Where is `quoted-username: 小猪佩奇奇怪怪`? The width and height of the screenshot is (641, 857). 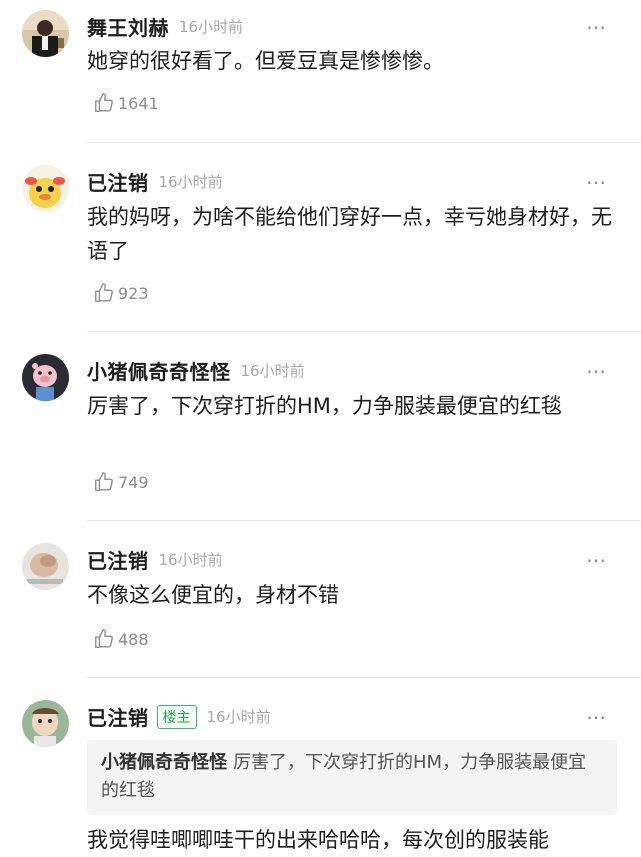 quoted-username: 小猪佩奇奇怪怪 is located at coordinates (164, 762).